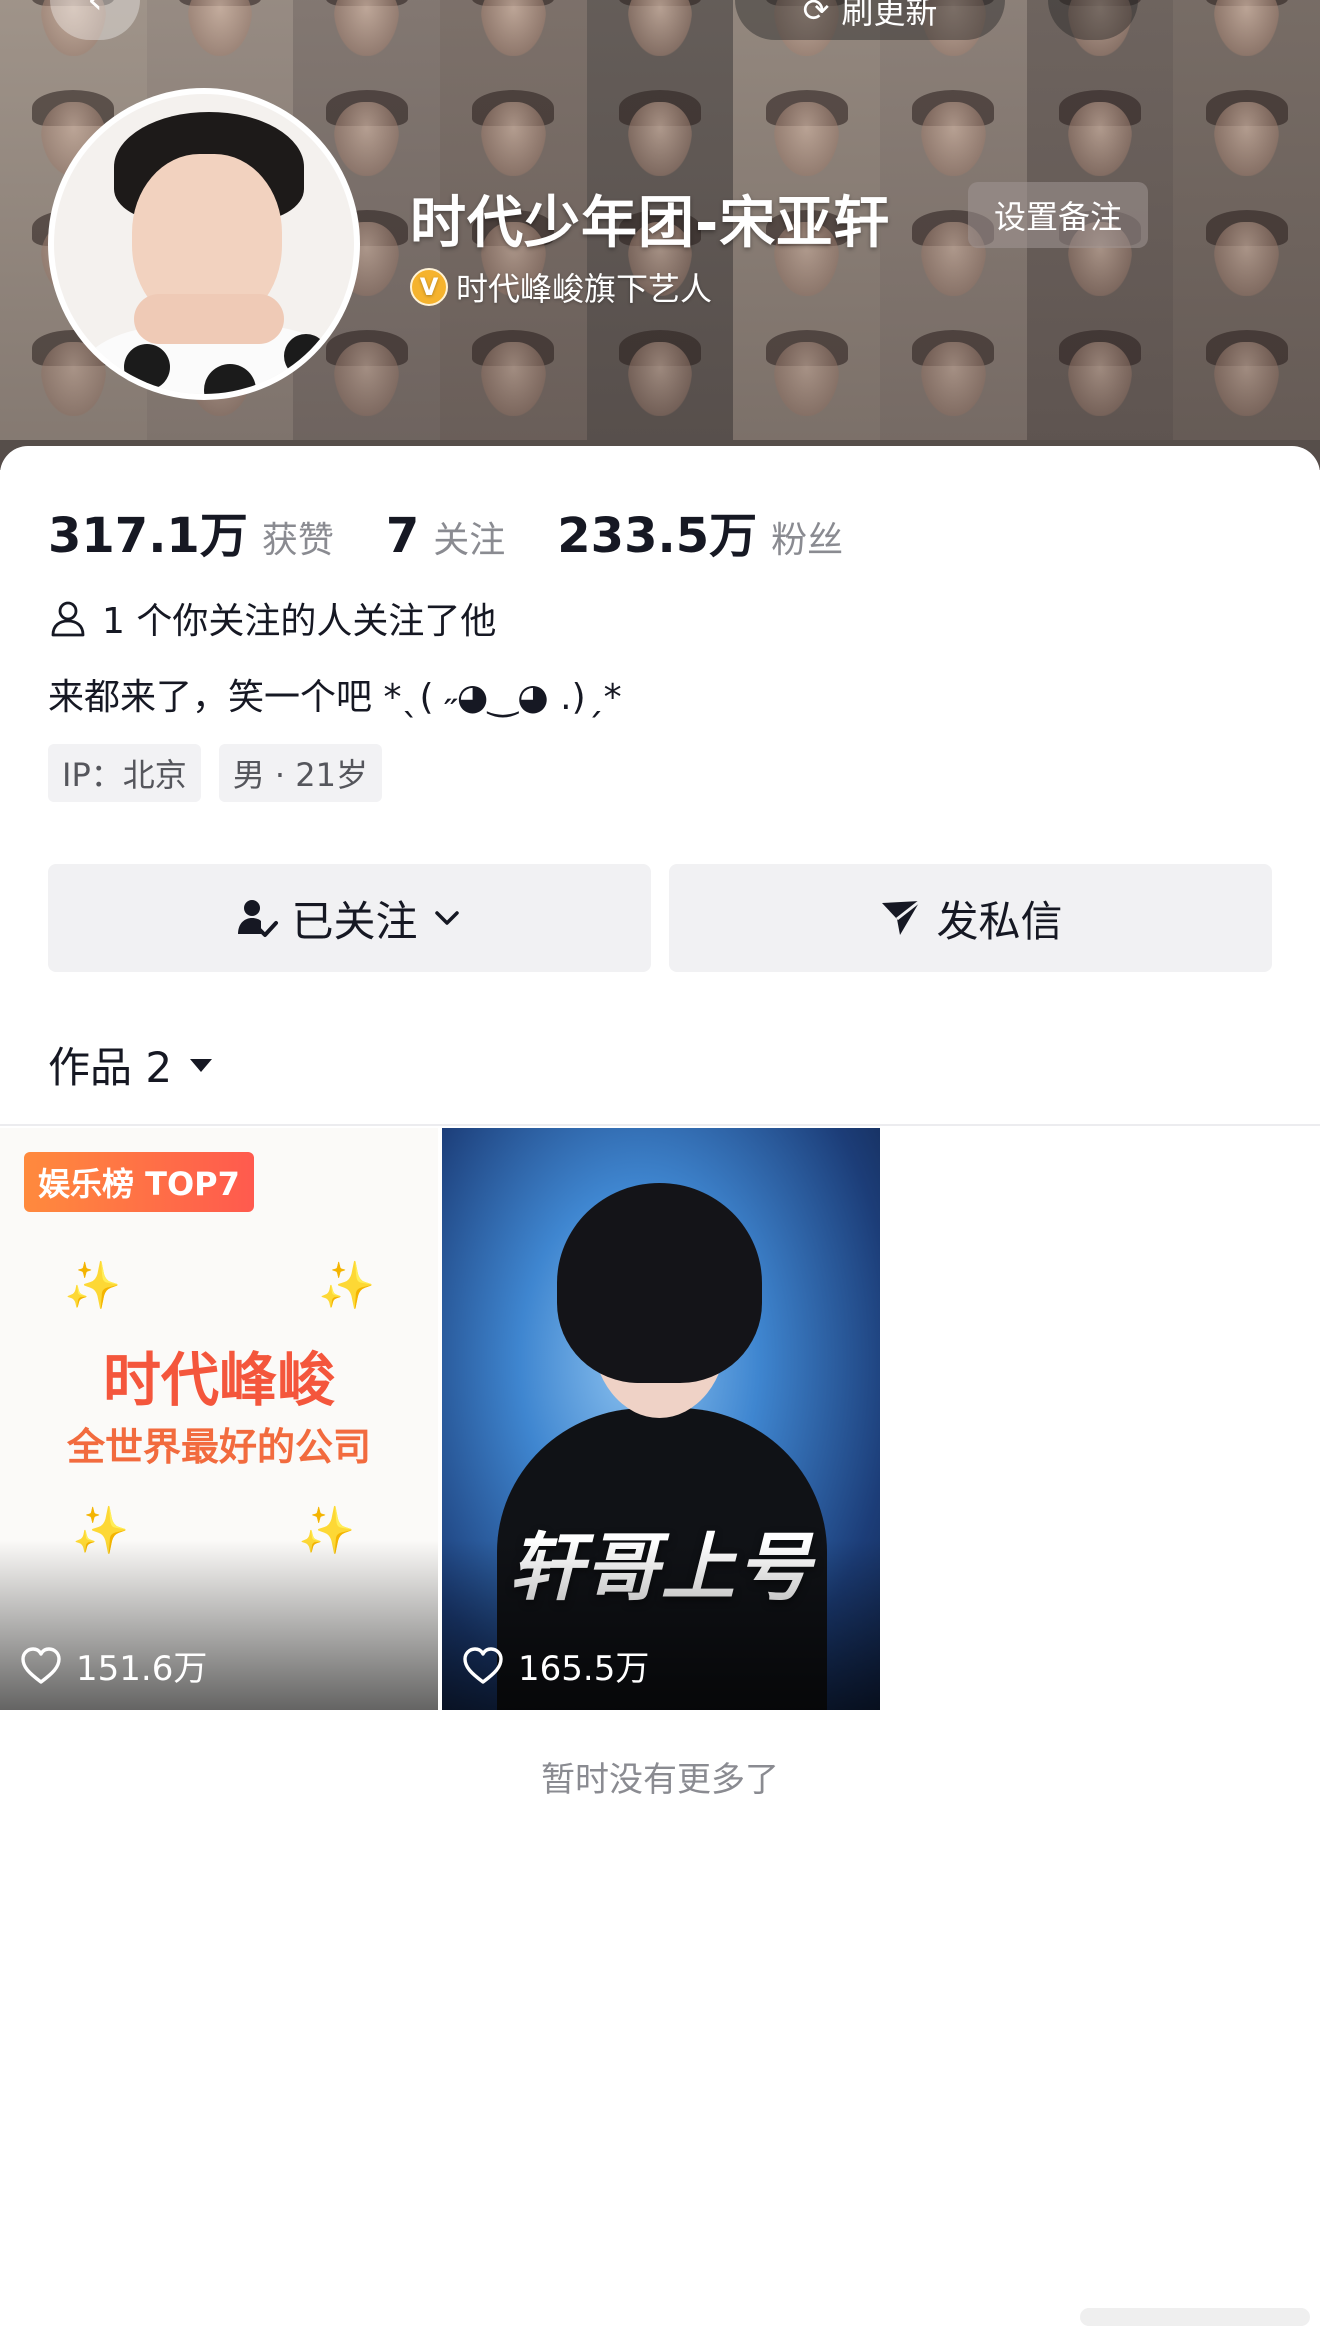 The image size is (1320, 2346). I want to click on stats-row: 317.1万 获赞 7 关注 233.5万 粉丝, so click(471, 531).